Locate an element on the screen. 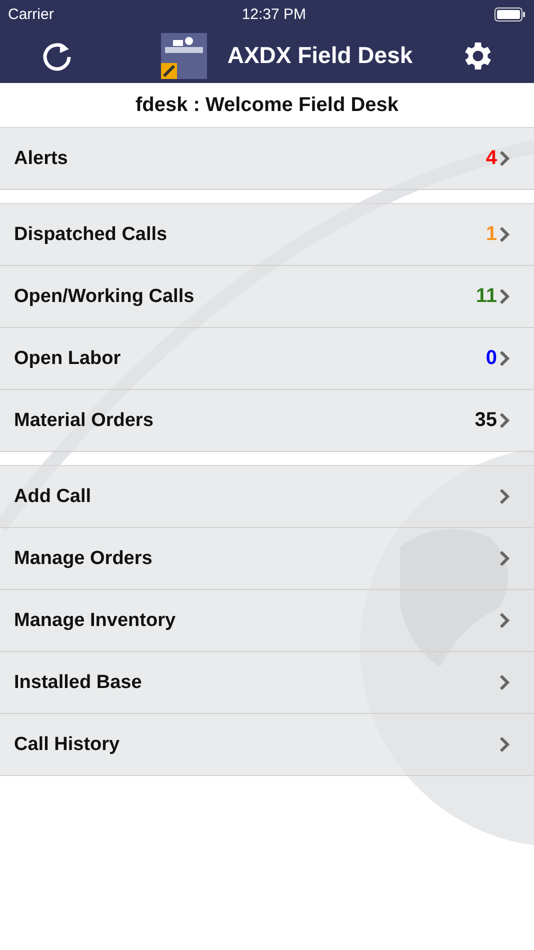  menu-row: Open/Working Calls 11 is located at coordinates (267, 297).